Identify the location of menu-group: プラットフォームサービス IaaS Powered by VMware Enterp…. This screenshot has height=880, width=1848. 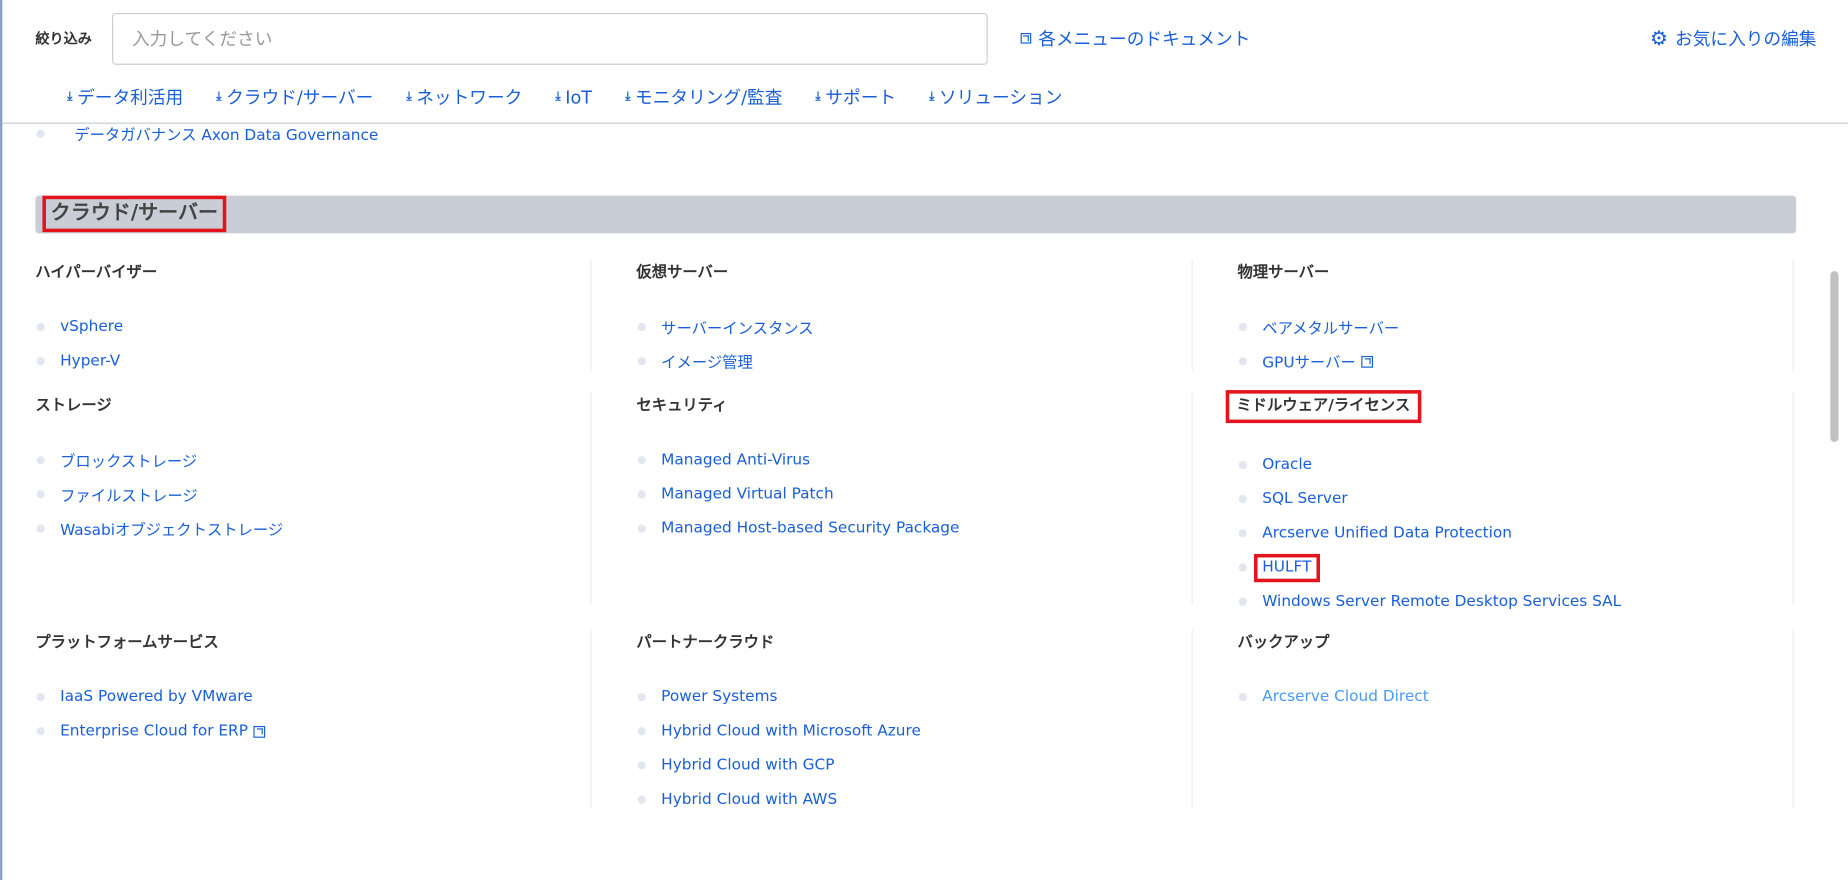
(313, 719).